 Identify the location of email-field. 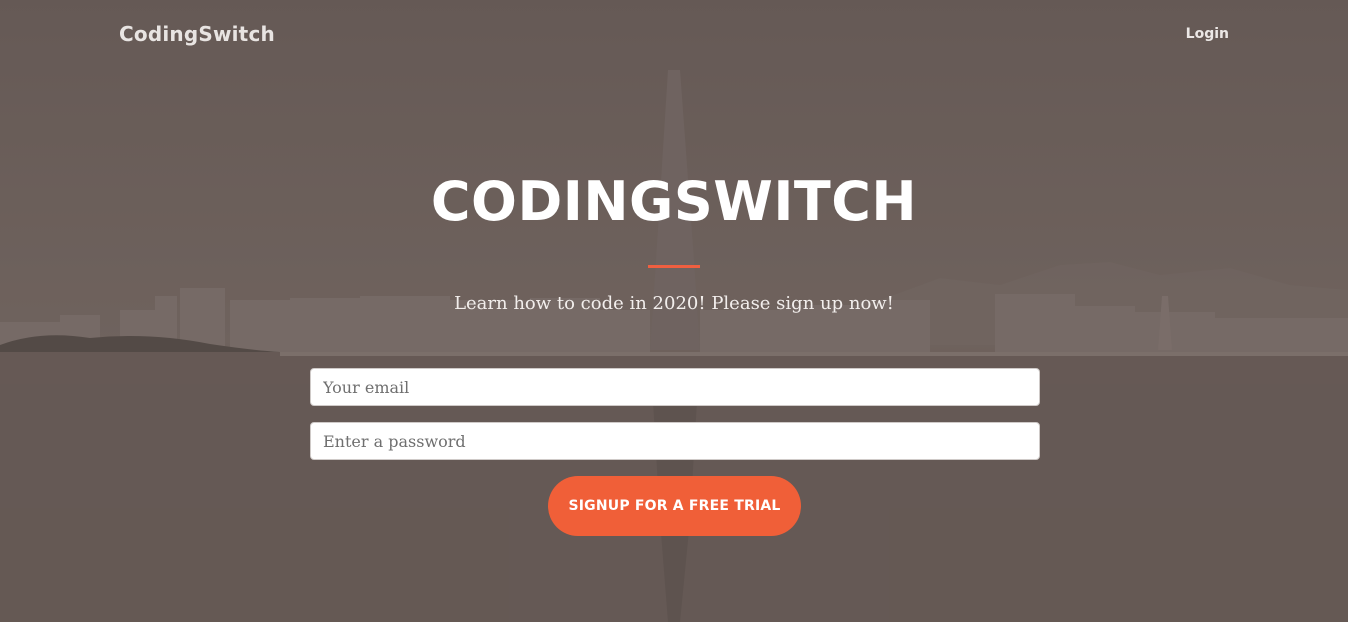
(675, 387).